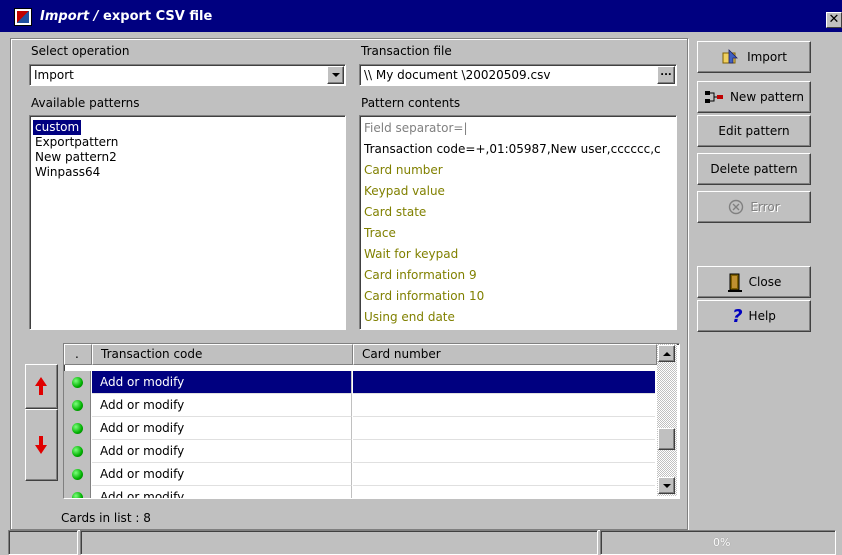 This screenshot has width=842, height=555. I want to click on cards-in-list-count: Cards in list : 8, so click(106, 518).